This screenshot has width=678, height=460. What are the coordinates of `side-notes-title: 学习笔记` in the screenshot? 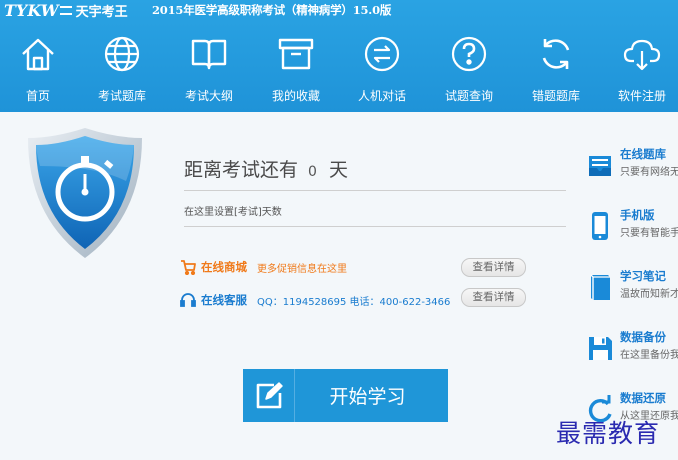 It's located at (643, 276).